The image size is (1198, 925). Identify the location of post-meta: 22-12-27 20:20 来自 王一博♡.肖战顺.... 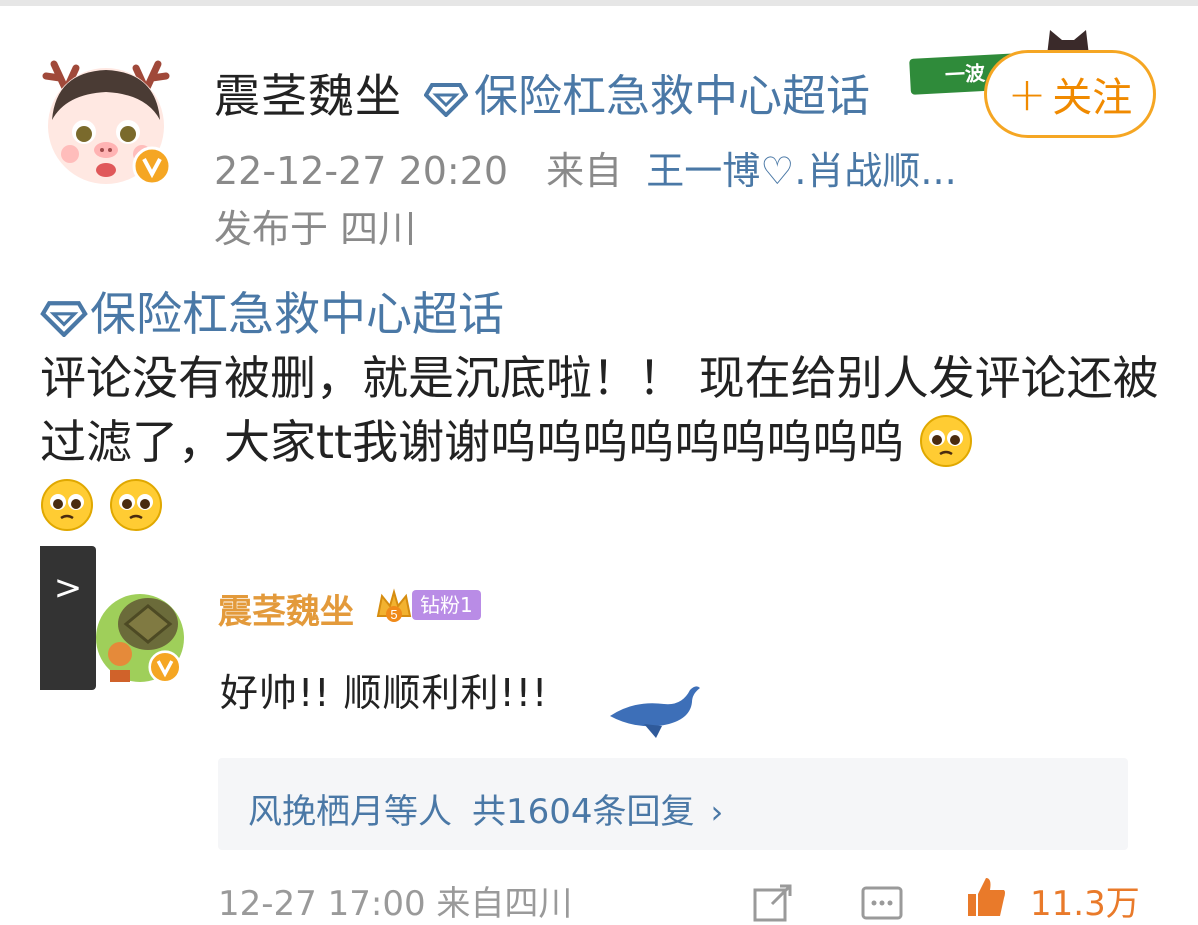
(585, 167).